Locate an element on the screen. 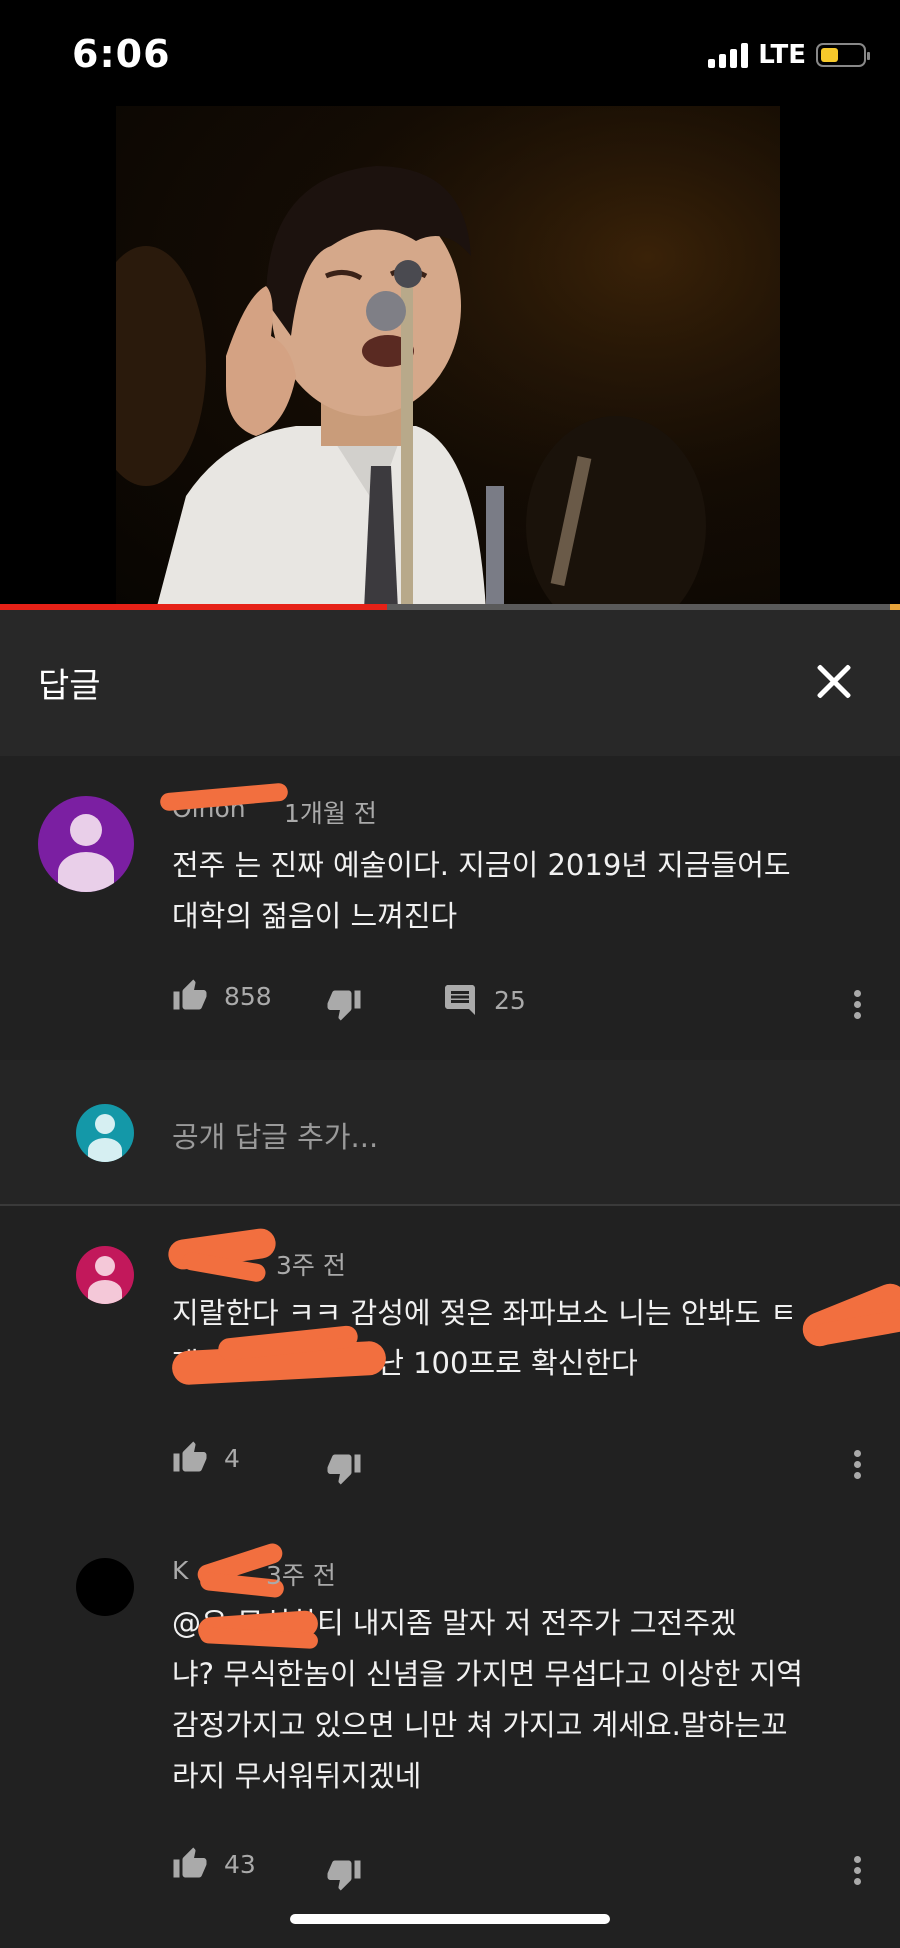  comment-author: K is located at coordinates (180, 1570).